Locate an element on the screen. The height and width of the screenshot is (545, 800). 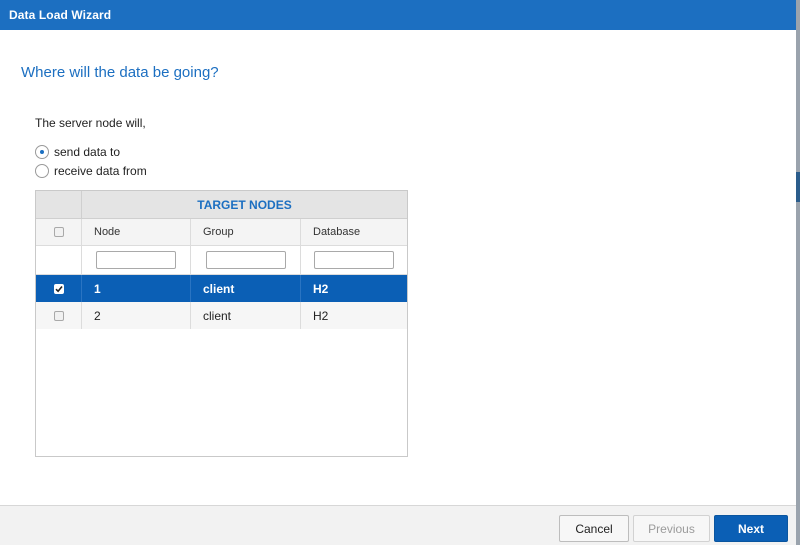
cancel-button: Cancel is located at coordinates (594, 528).